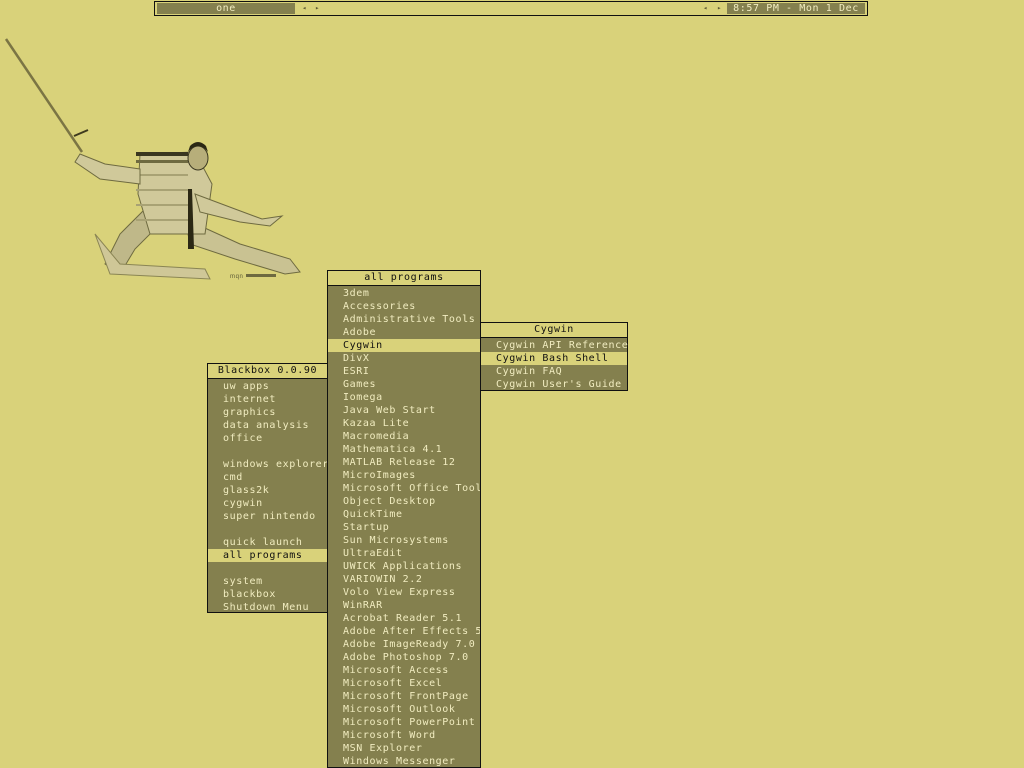  I want to click on blackbox-menu-item-cygwin: cygwin, so click(267, 503).